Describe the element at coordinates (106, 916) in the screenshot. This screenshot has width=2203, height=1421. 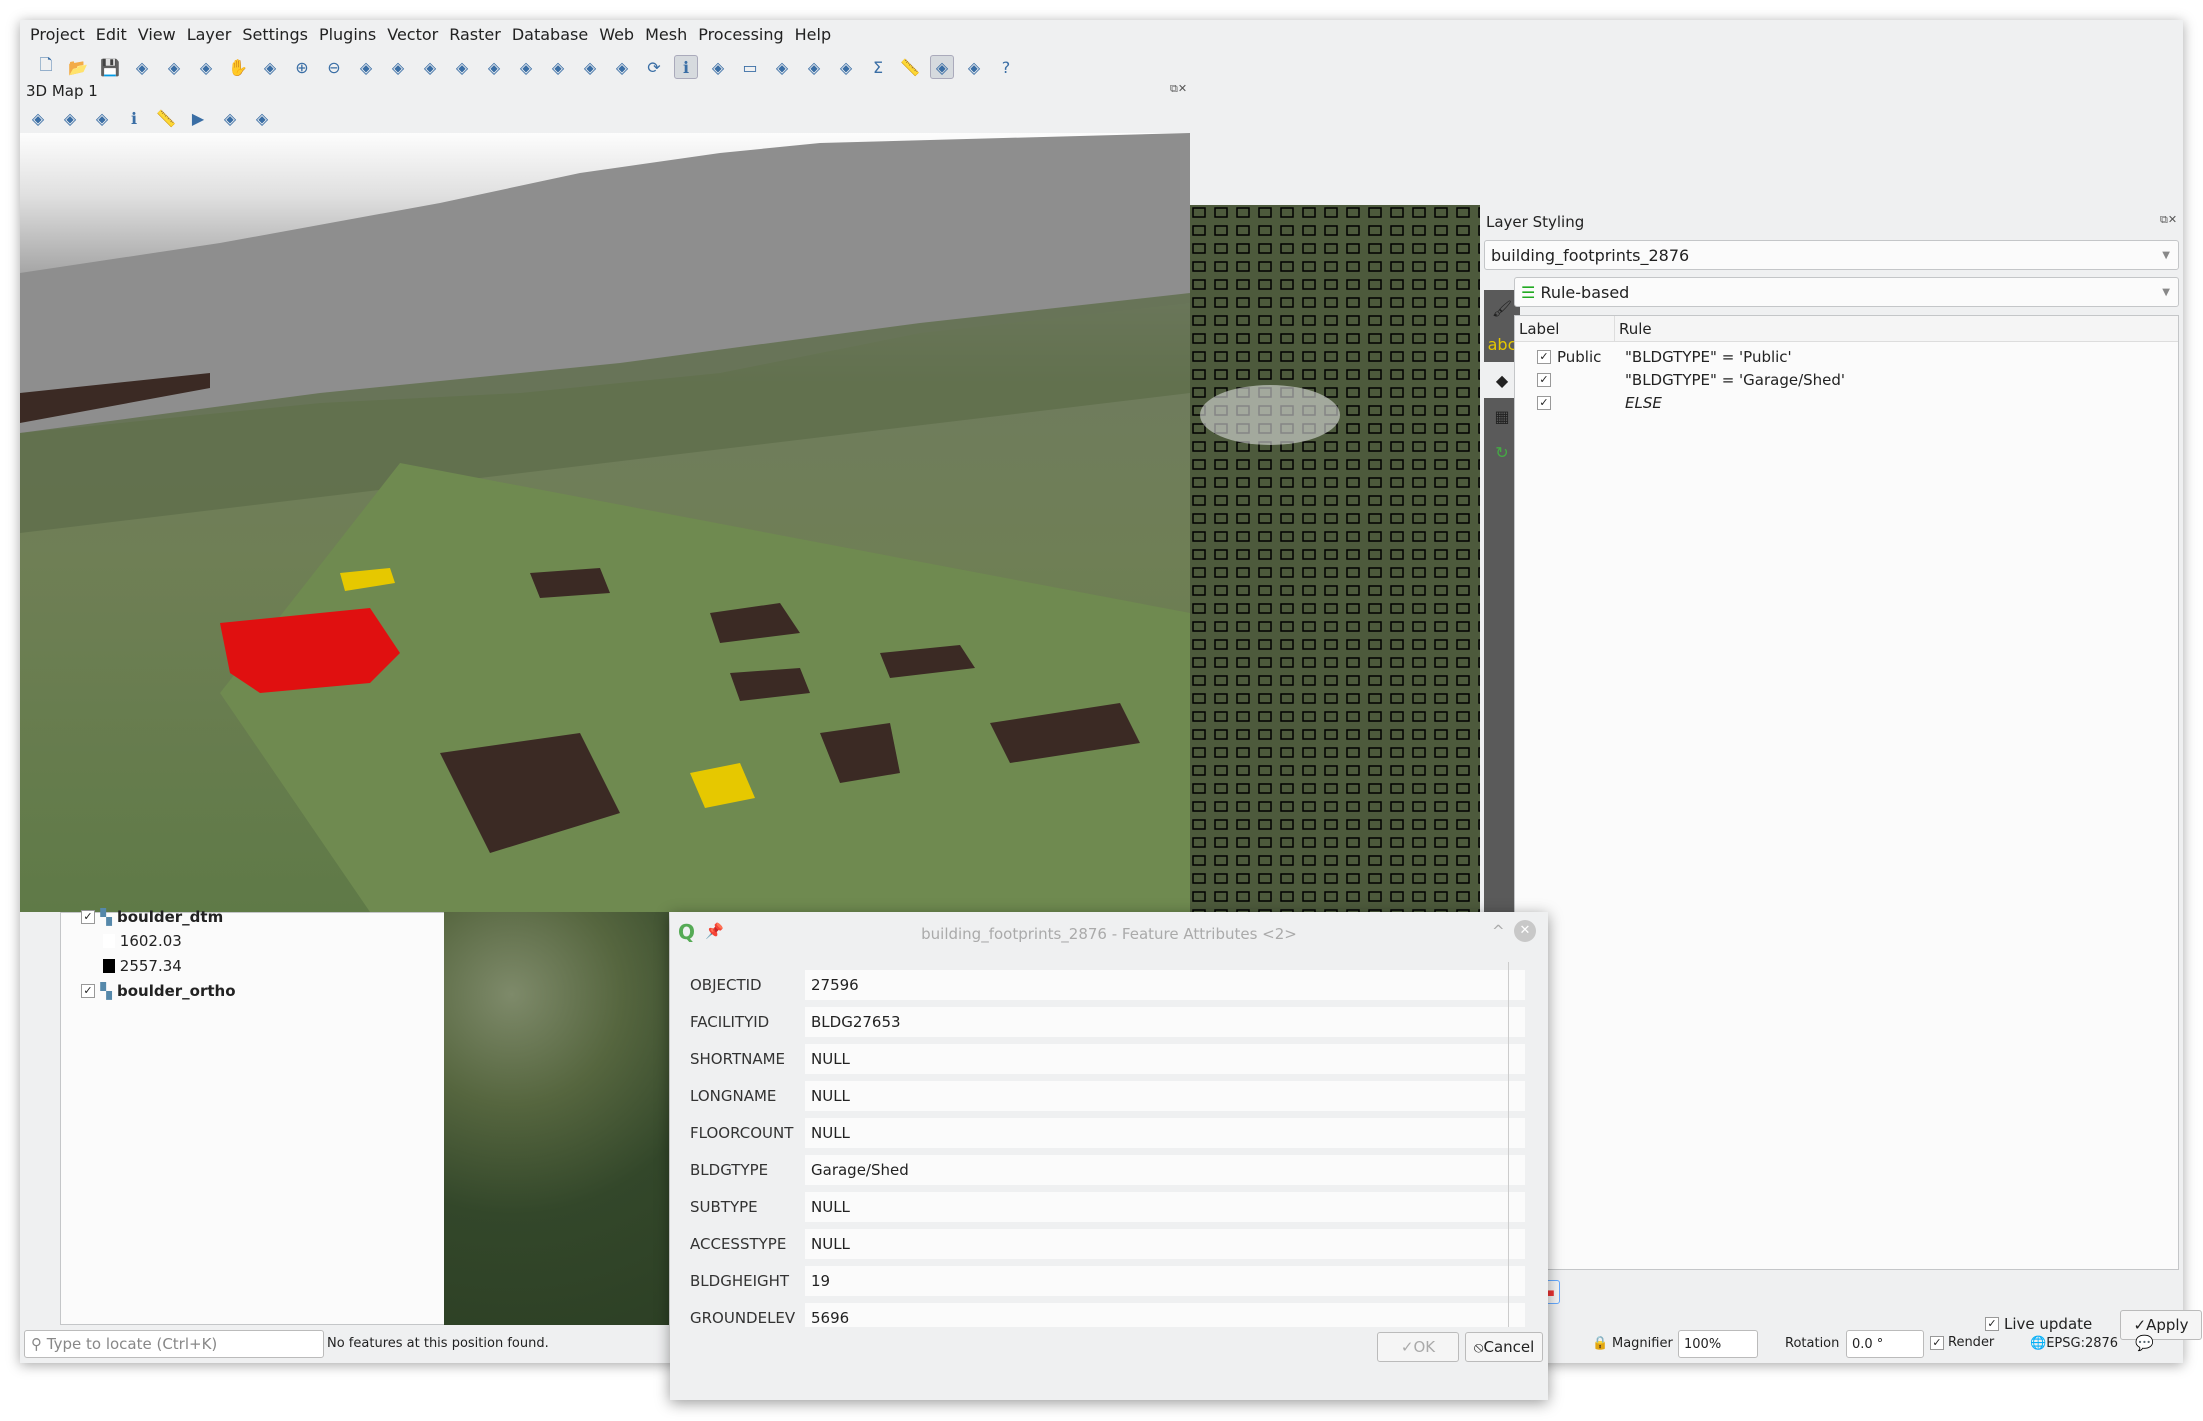
I see `raster-icon: ▚` at that location.